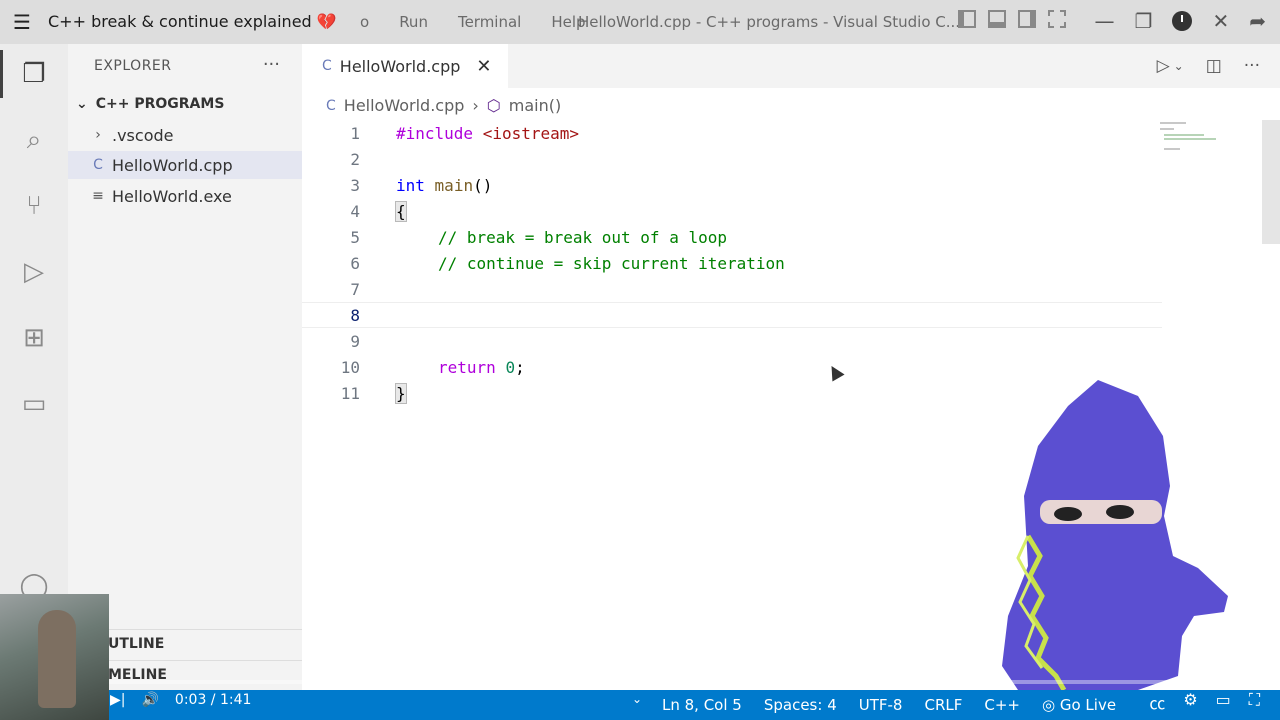 The height and width of the screenshot is (720, 1280). I want to click on window-controls: — ❐ ✕ ➦, so click(1180, 21).